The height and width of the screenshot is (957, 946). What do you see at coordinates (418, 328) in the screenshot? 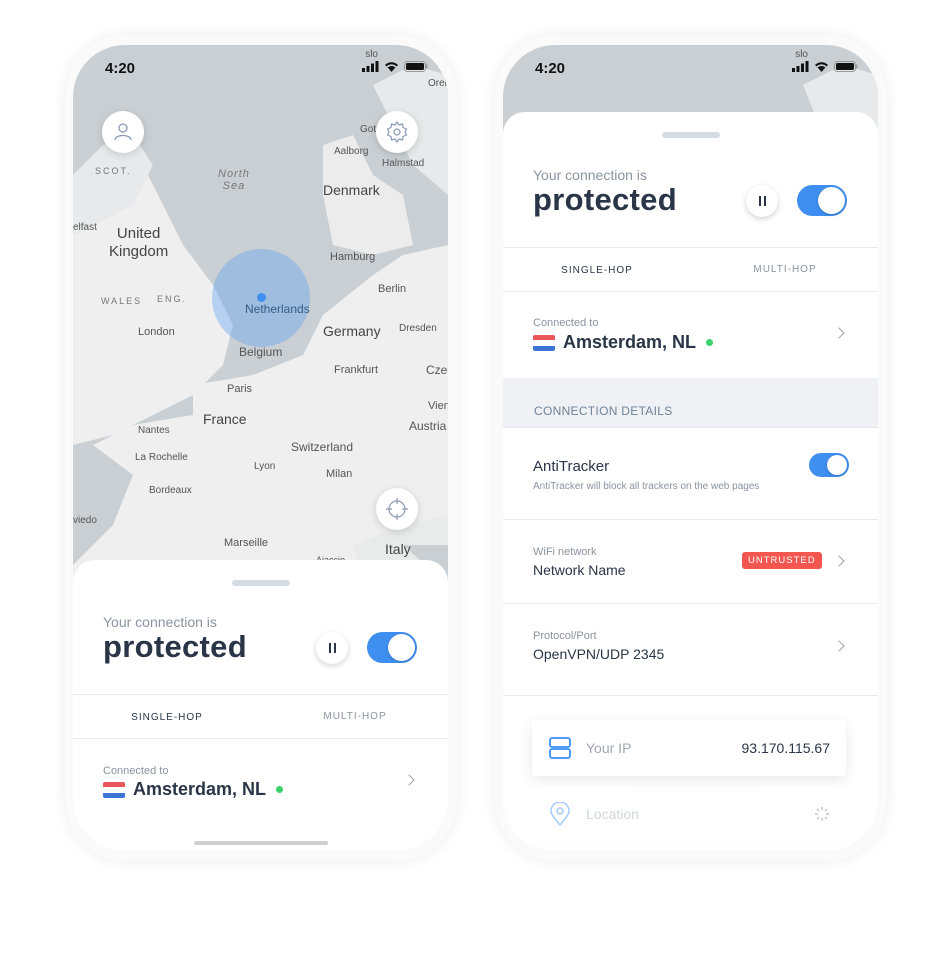
I see `map-label: Dresden` at bounding box center [418, 328].